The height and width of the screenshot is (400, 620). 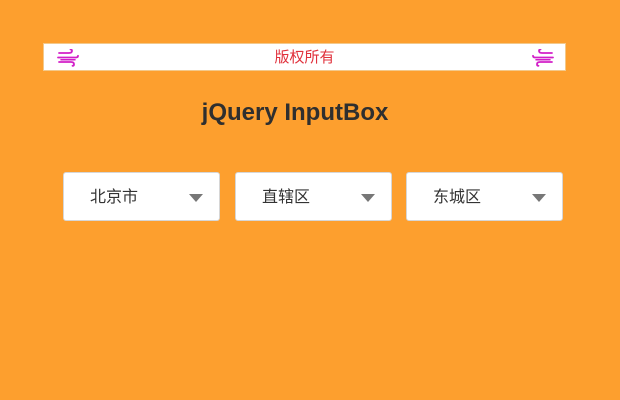 I want to click on copyright-text: 版权所有, so click(x=304, y=57).